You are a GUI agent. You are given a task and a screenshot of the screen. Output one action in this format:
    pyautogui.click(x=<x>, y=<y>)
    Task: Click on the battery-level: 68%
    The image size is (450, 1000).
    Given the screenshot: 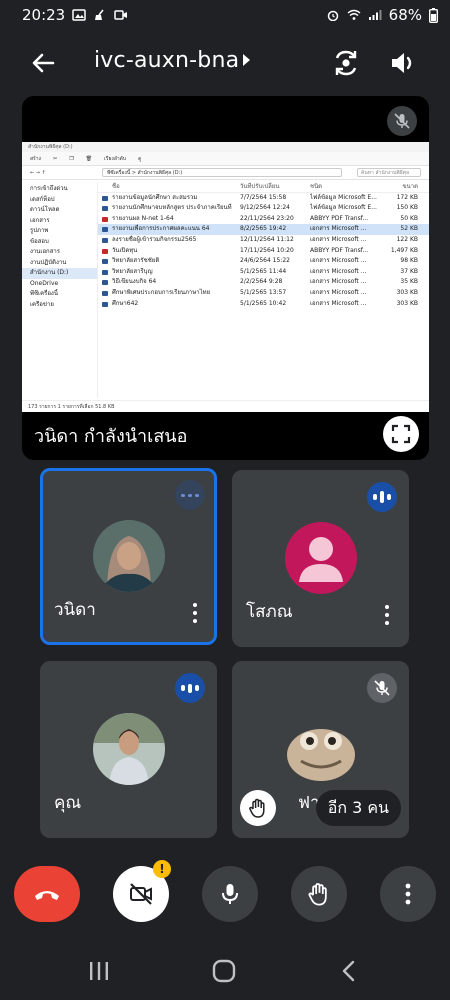 What is the action you would take?
    pyautogui.click(x=405, y=15)
    